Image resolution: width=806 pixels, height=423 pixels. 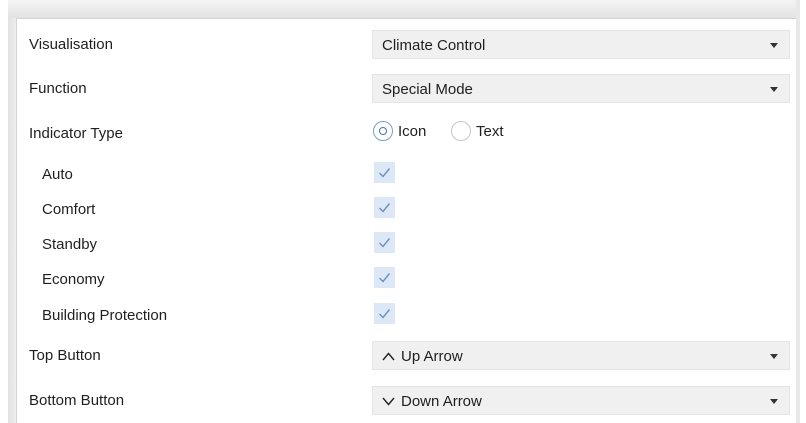 What do you see at coordinates (490, 131) in the screenshot?
I see `radio-text-label: Text` at bounding box center [490, 131].